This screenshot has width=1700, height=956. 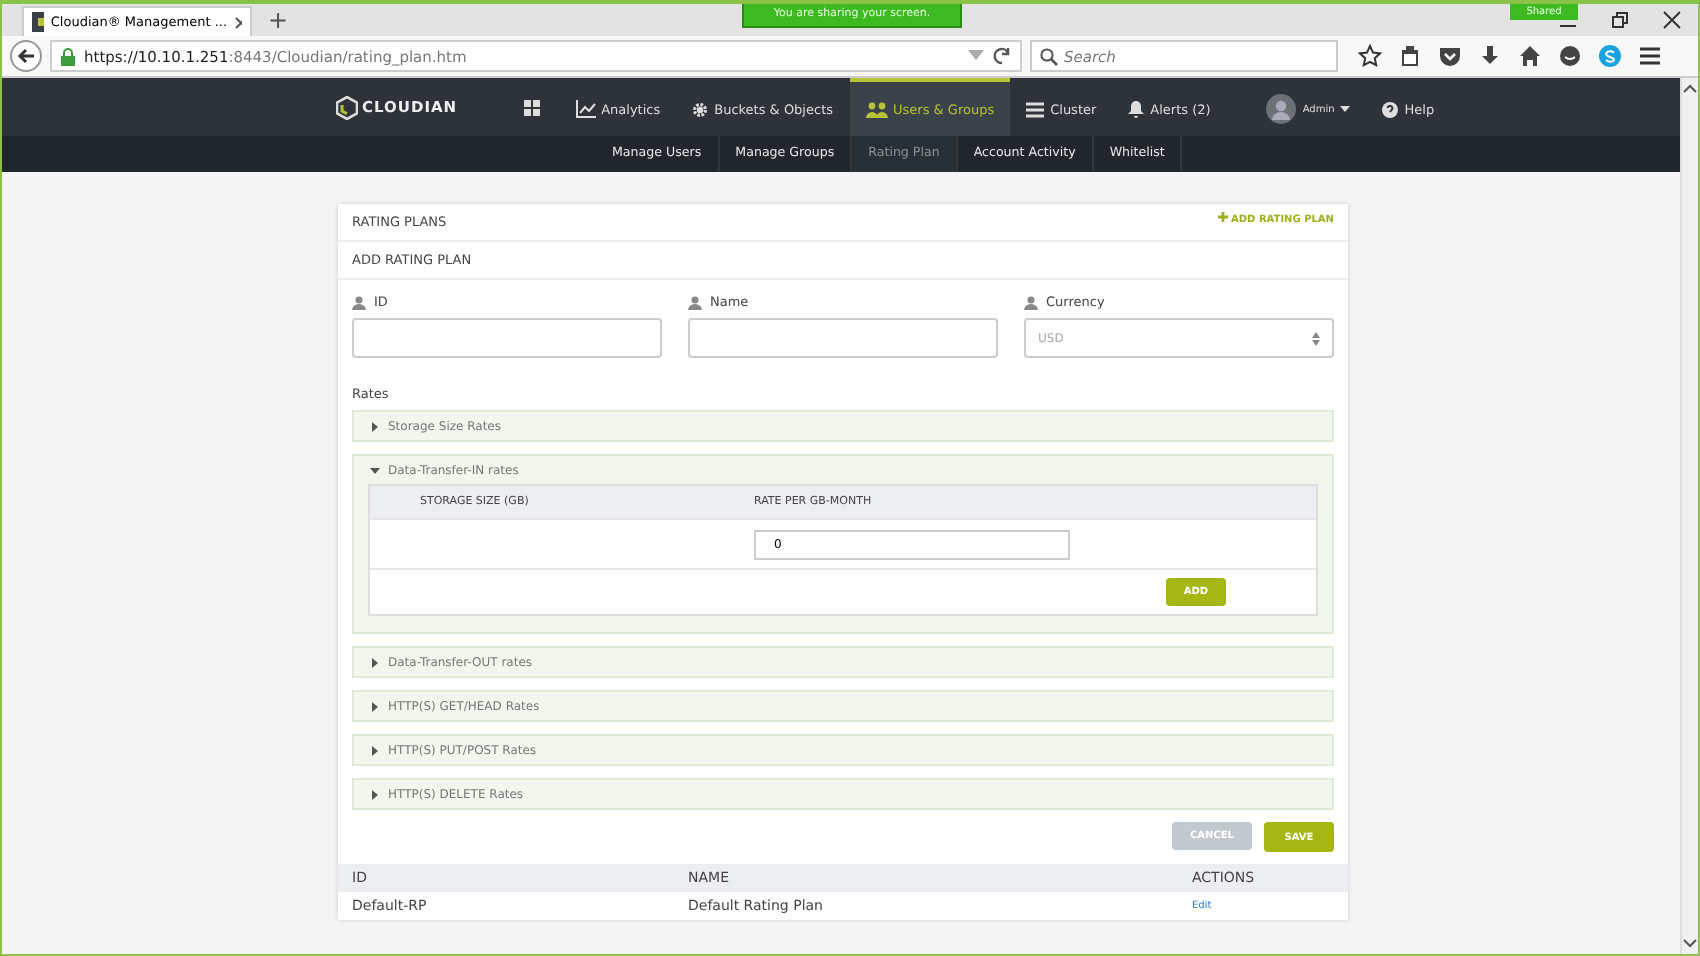 I want to click on caret-down-icon, so click(x=375, y=470).